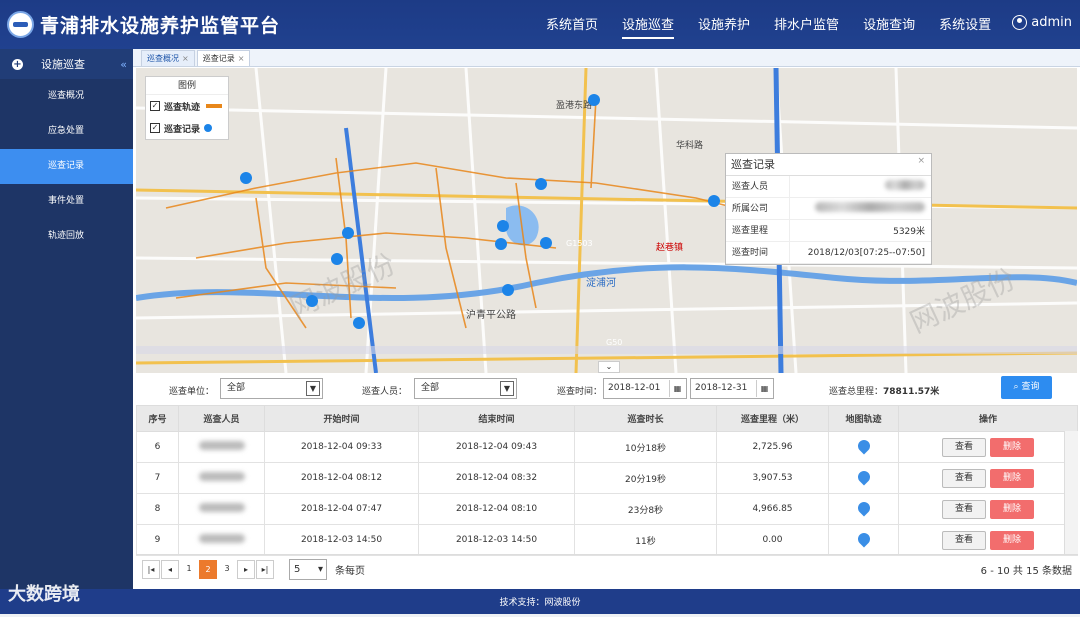 The image size is (1080, 617). I want to click on app-title: 青浦排水设施养护监管平台, so click(160, 26).